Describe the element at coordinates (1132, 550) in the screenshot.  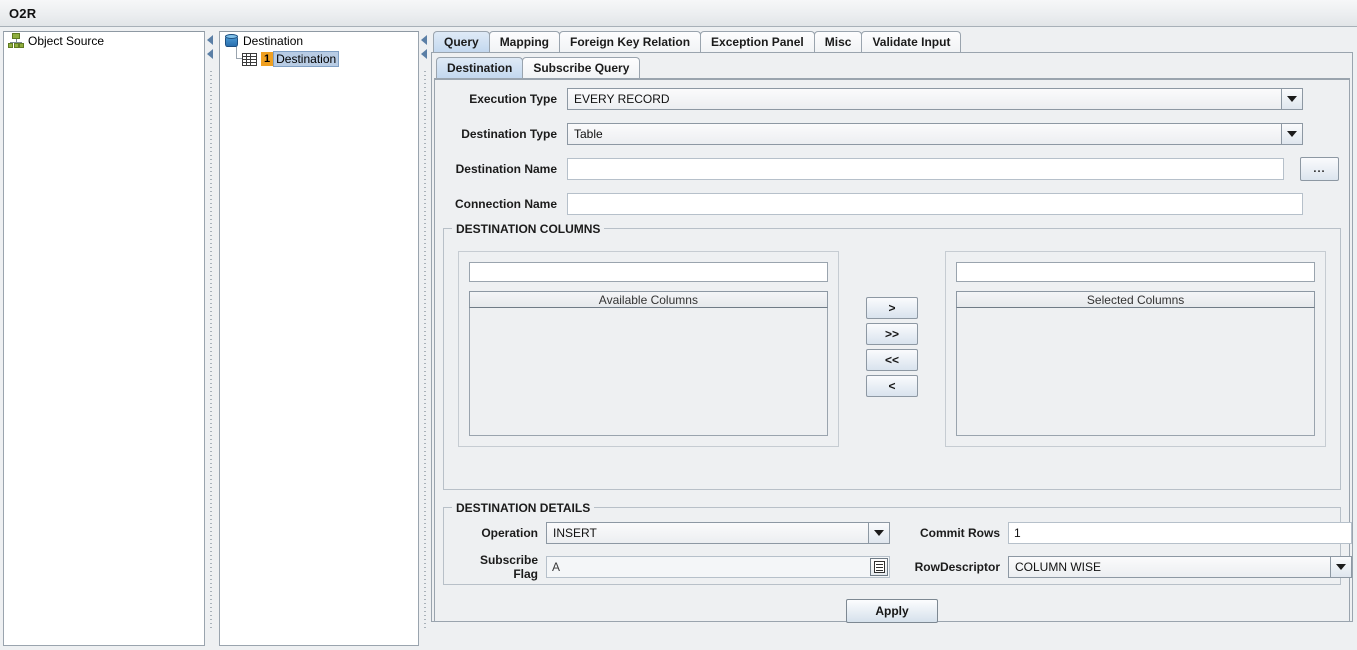
I see `details-right-column: Commit Rows 1 RowDescriptor COLUMN WISE` at that location.